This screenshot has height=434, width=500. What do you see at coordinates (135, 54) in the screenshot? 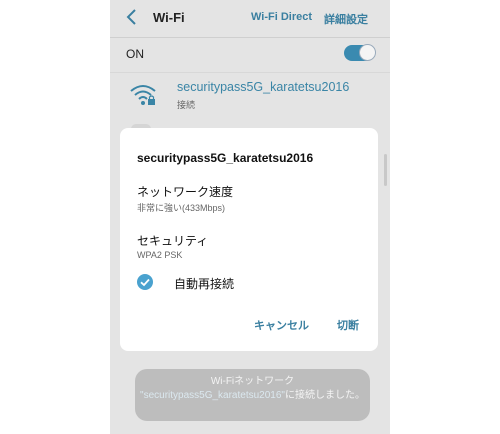
I see `master-switch-label: ON` at bounding box center [135, 54].